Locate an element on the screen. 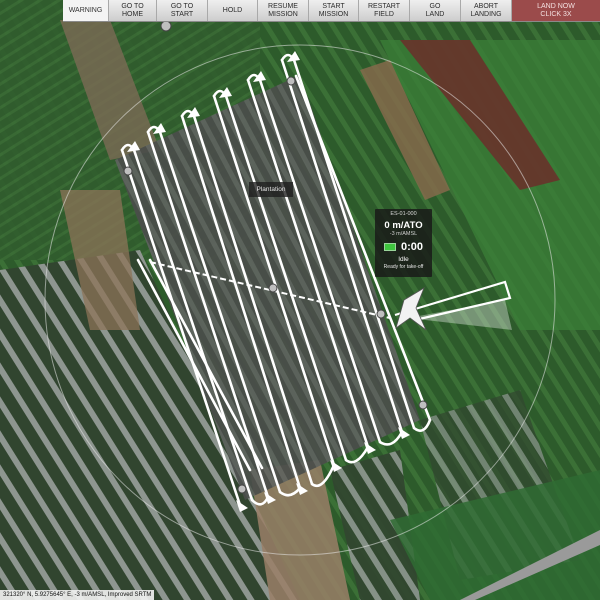  field-label: Plantation is located at coordinates (271, 189).